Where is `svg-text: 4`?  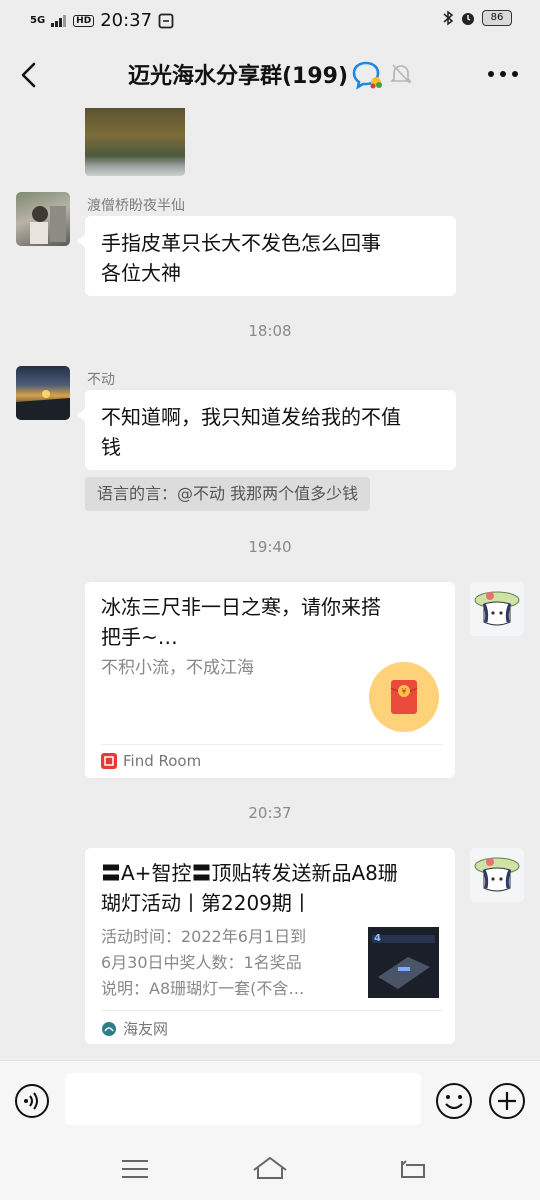
svg-text: 4 is located at coordinates (377, 938).